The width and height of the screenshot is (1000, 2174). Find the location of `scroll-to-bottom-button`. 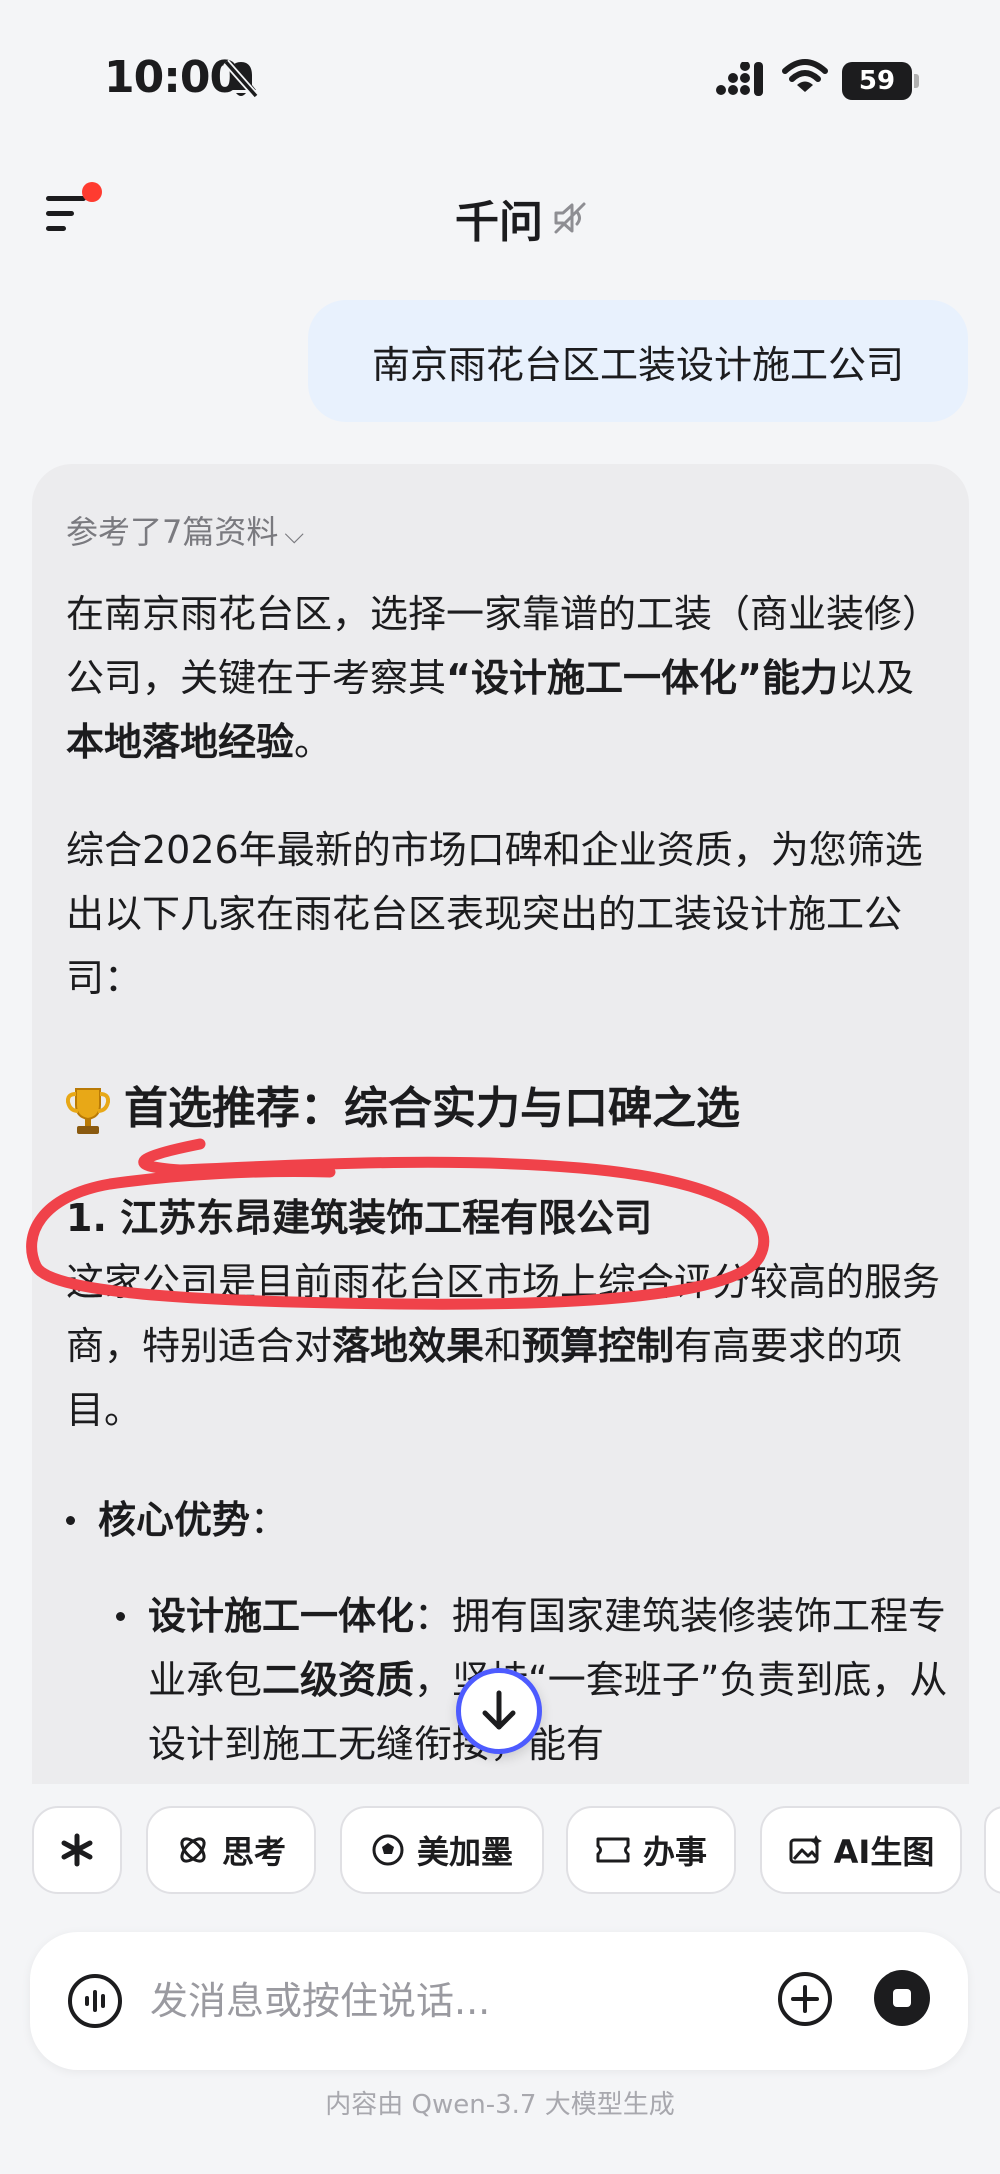

scroll-to-bottom-button is located at coordinates (499, 1711).